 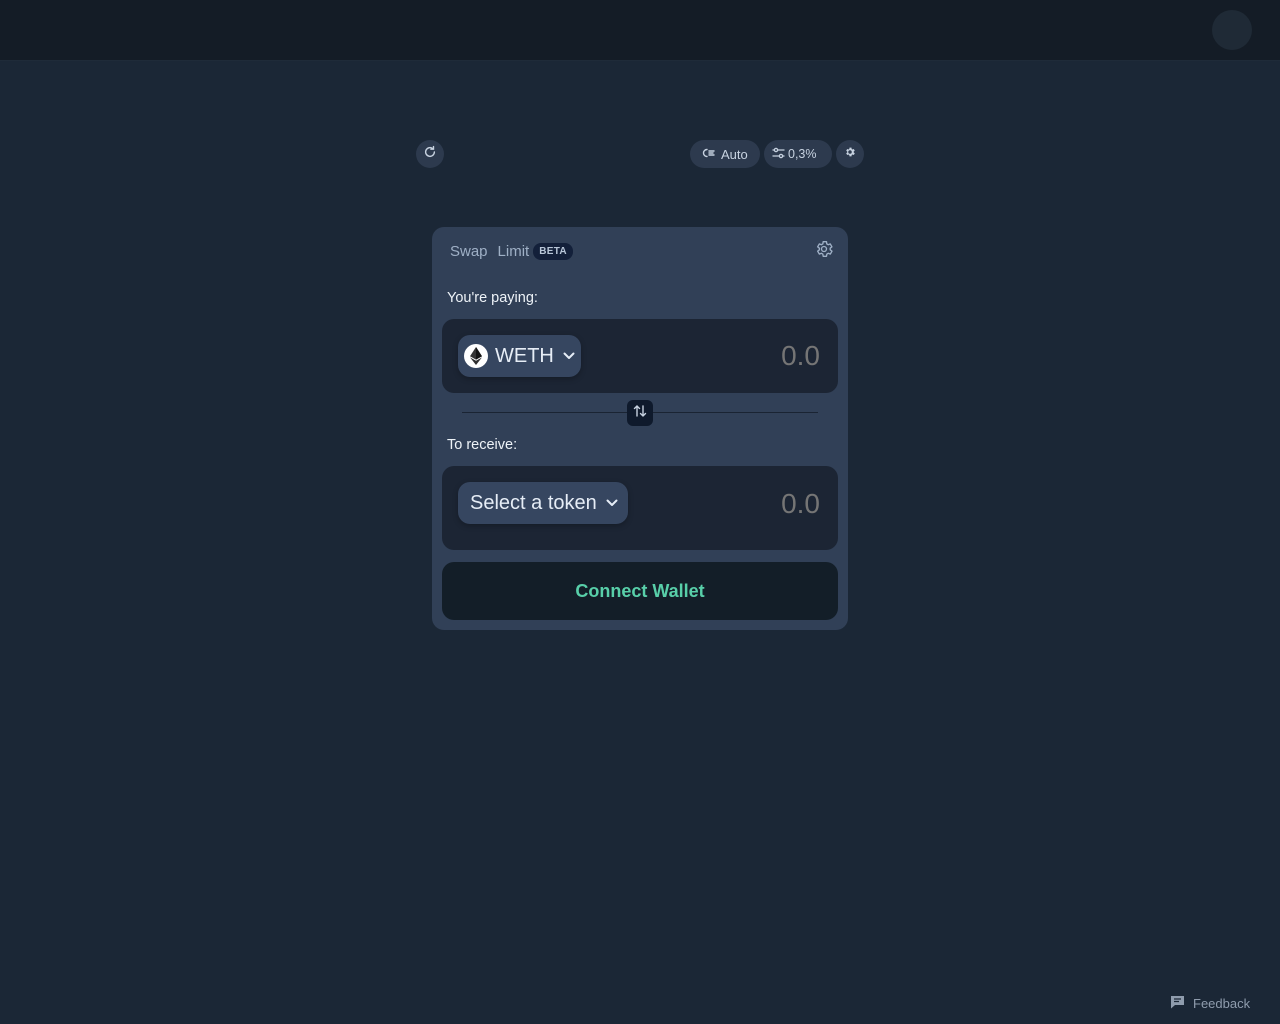 What do you see at coordinates (492, 298) in the screenshot?
I see `paying-label: You're paying:` at bounding box center [492, 298].